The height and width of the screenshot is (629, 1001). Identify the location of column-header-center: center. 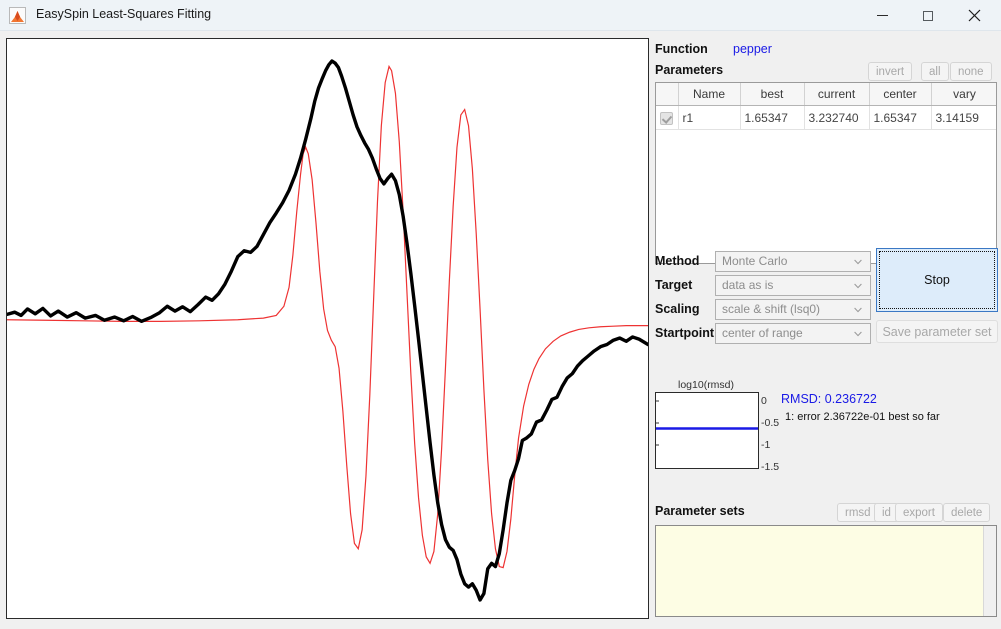
(900, 94).